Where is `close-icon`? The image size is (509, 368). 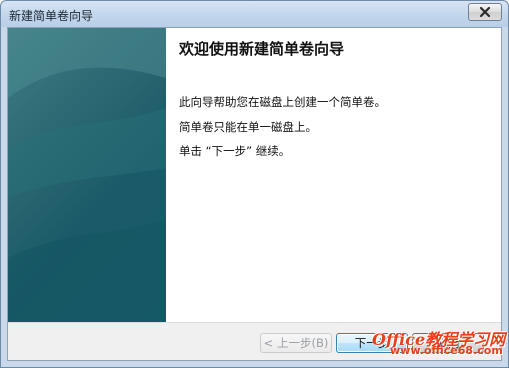 close-icon is located at coordinates (485, 12).